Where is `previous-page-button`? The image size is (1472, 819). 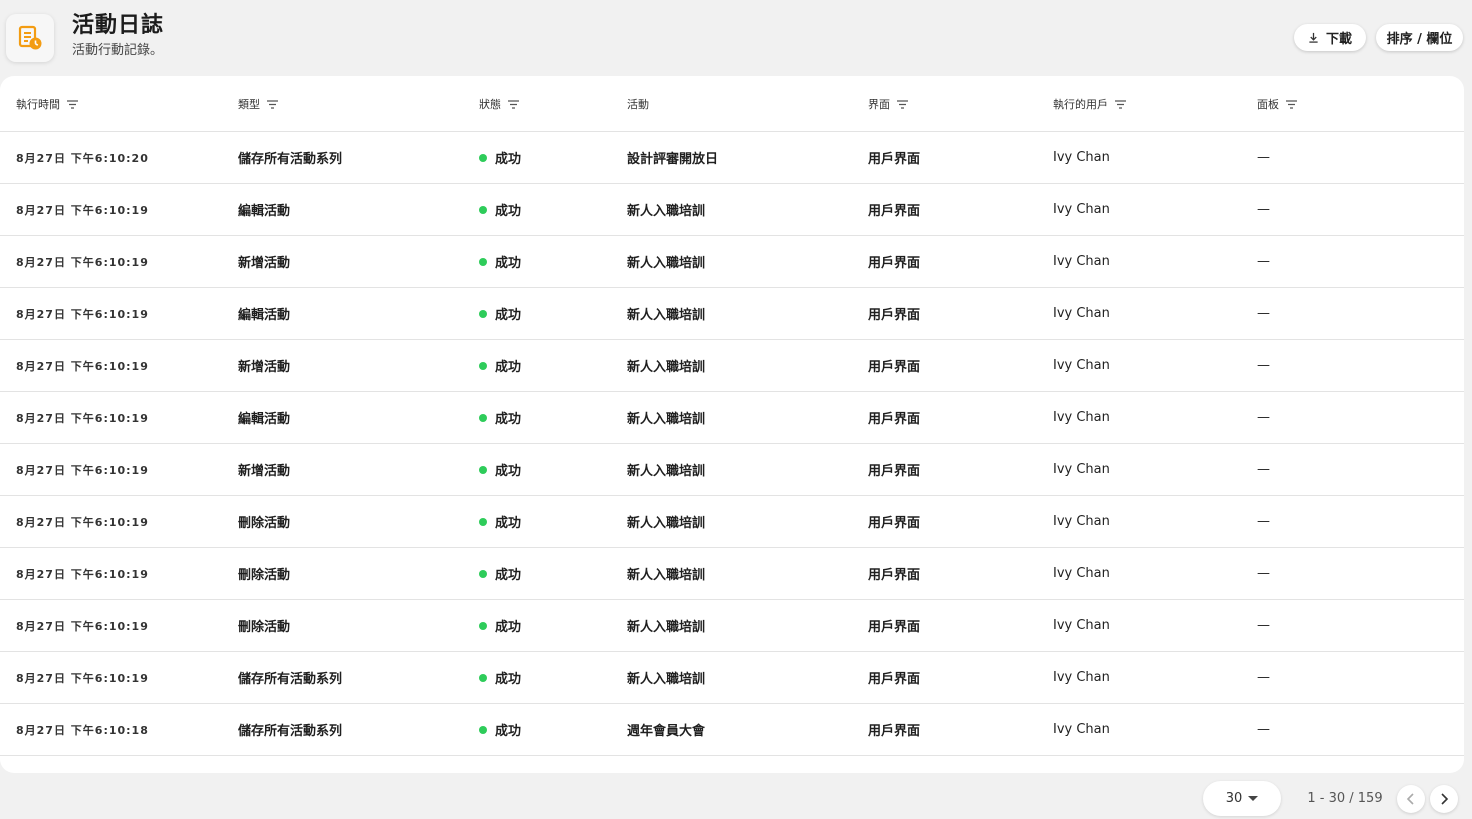 previous-page-button is located at coordinates (1411, 799).